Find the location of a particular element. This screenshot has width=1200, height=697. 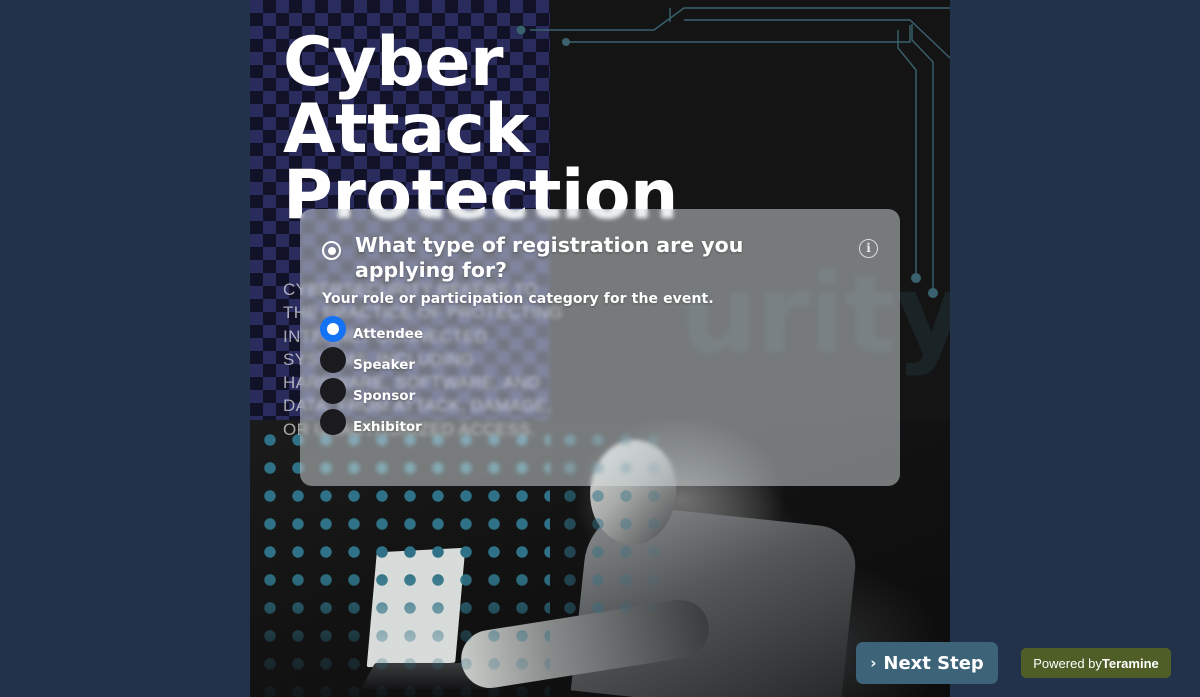

radio-button-exhibitor is located at coordinates (333, 422).